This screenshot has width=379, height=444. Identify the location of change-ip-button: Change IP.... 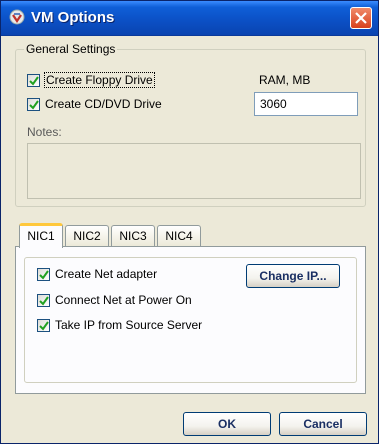
(293, 276).